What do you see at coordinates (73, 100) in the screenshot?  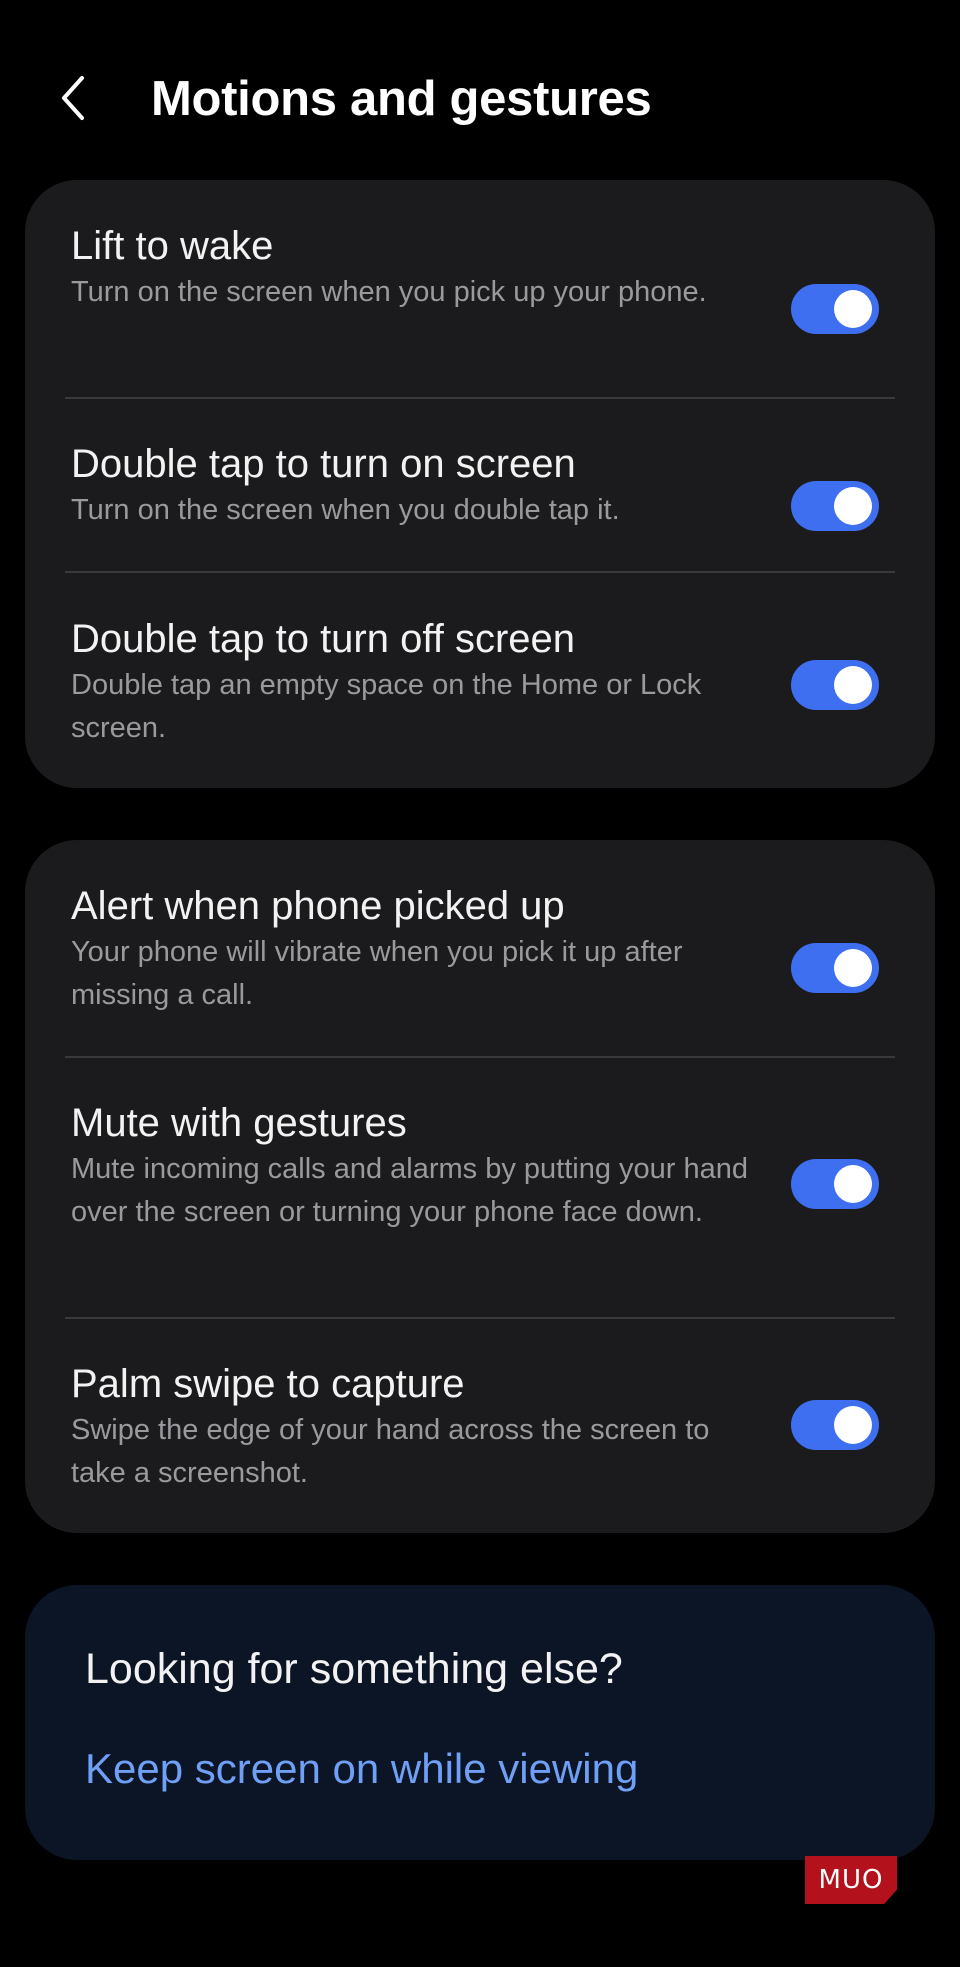 I see `chevron-left-icon` at bounding box center [73, 100].